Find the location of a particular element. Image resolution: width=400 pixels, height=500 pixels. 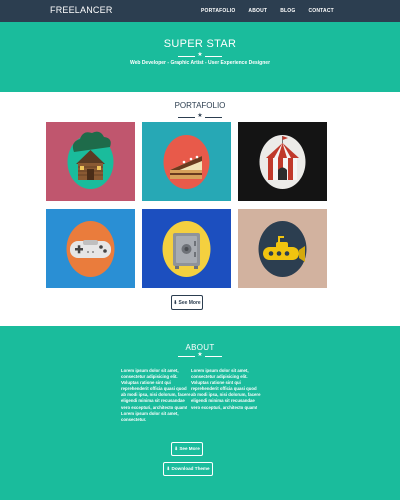

safe-icon is located at coordinates (186, 249).